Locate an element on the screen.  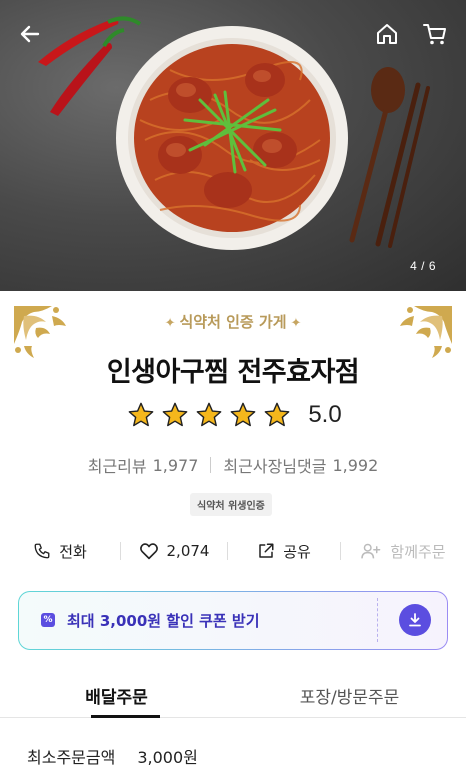
active-tab-indicator is located at coordinates (125, 716).